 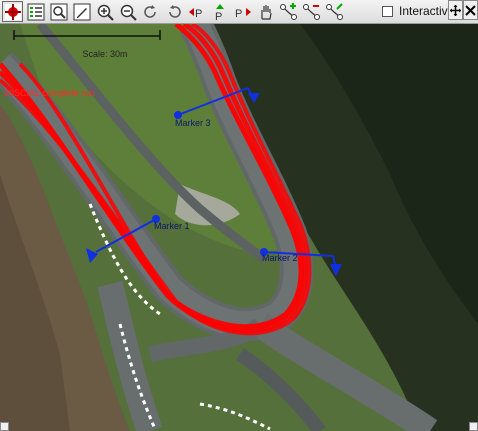 I want to click on zoom-out-icon, so click(x=127, y=11).